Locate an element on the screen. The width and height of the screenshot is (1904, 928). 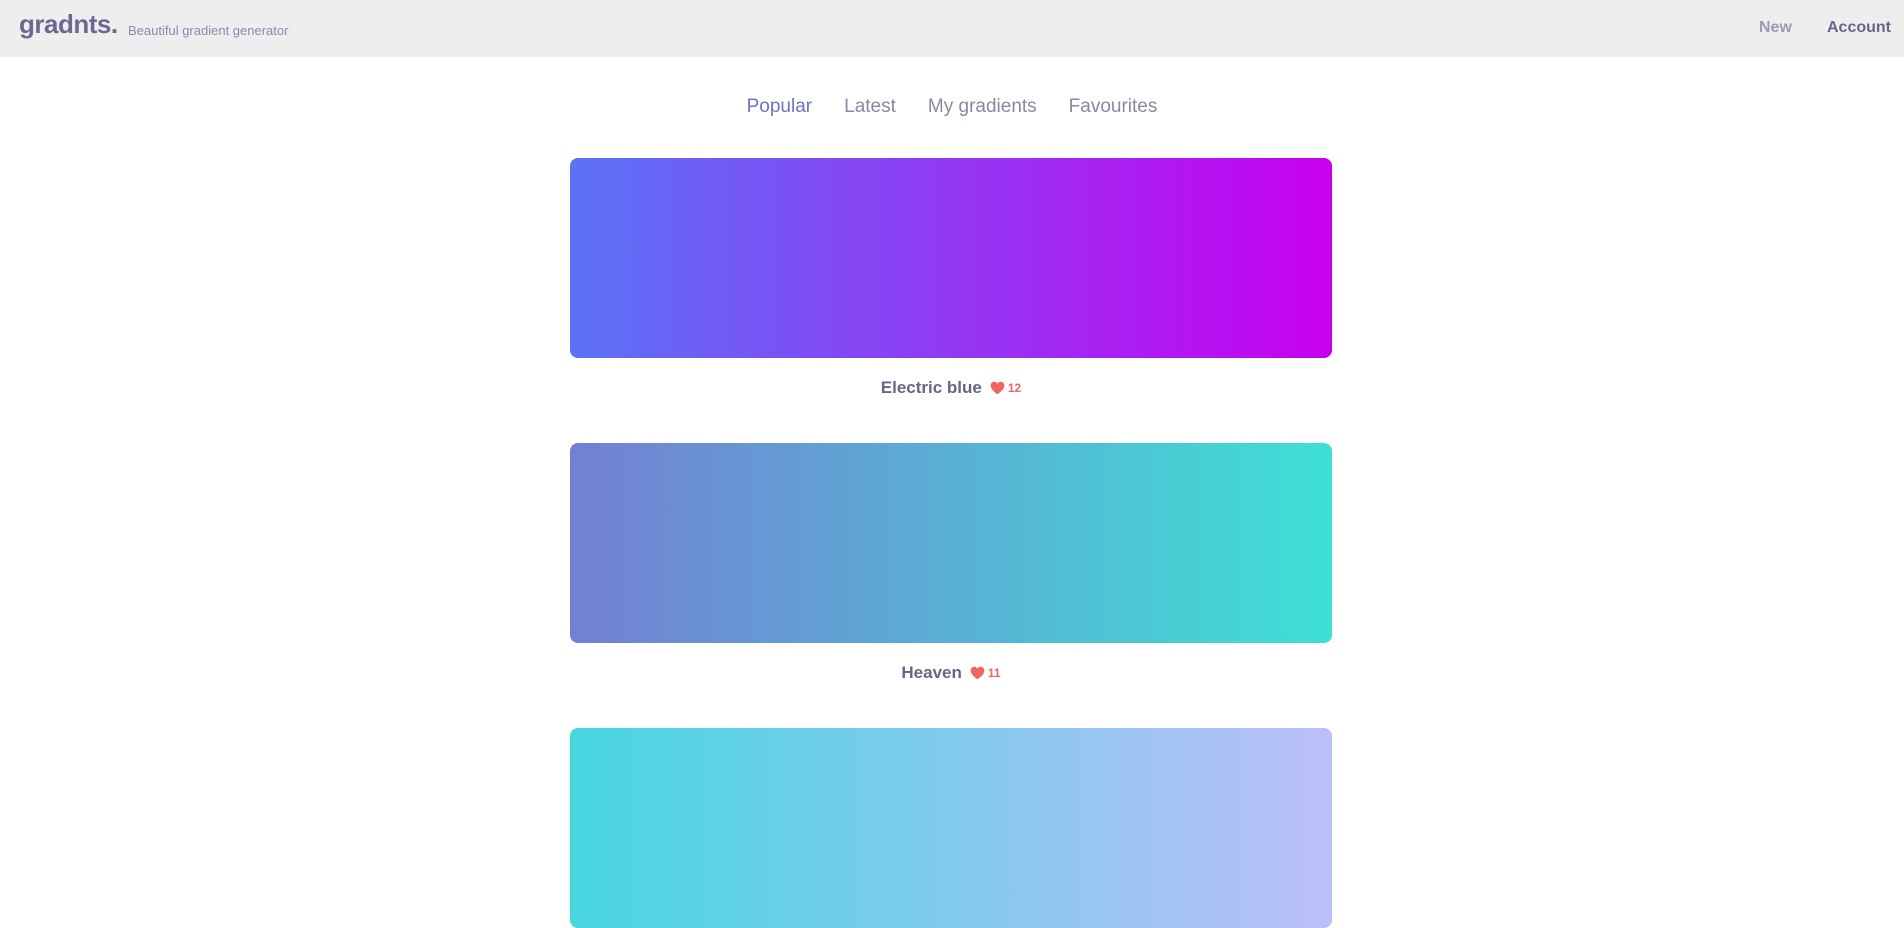
gradient-name: Electric blue is located at coordinates (931, 388).